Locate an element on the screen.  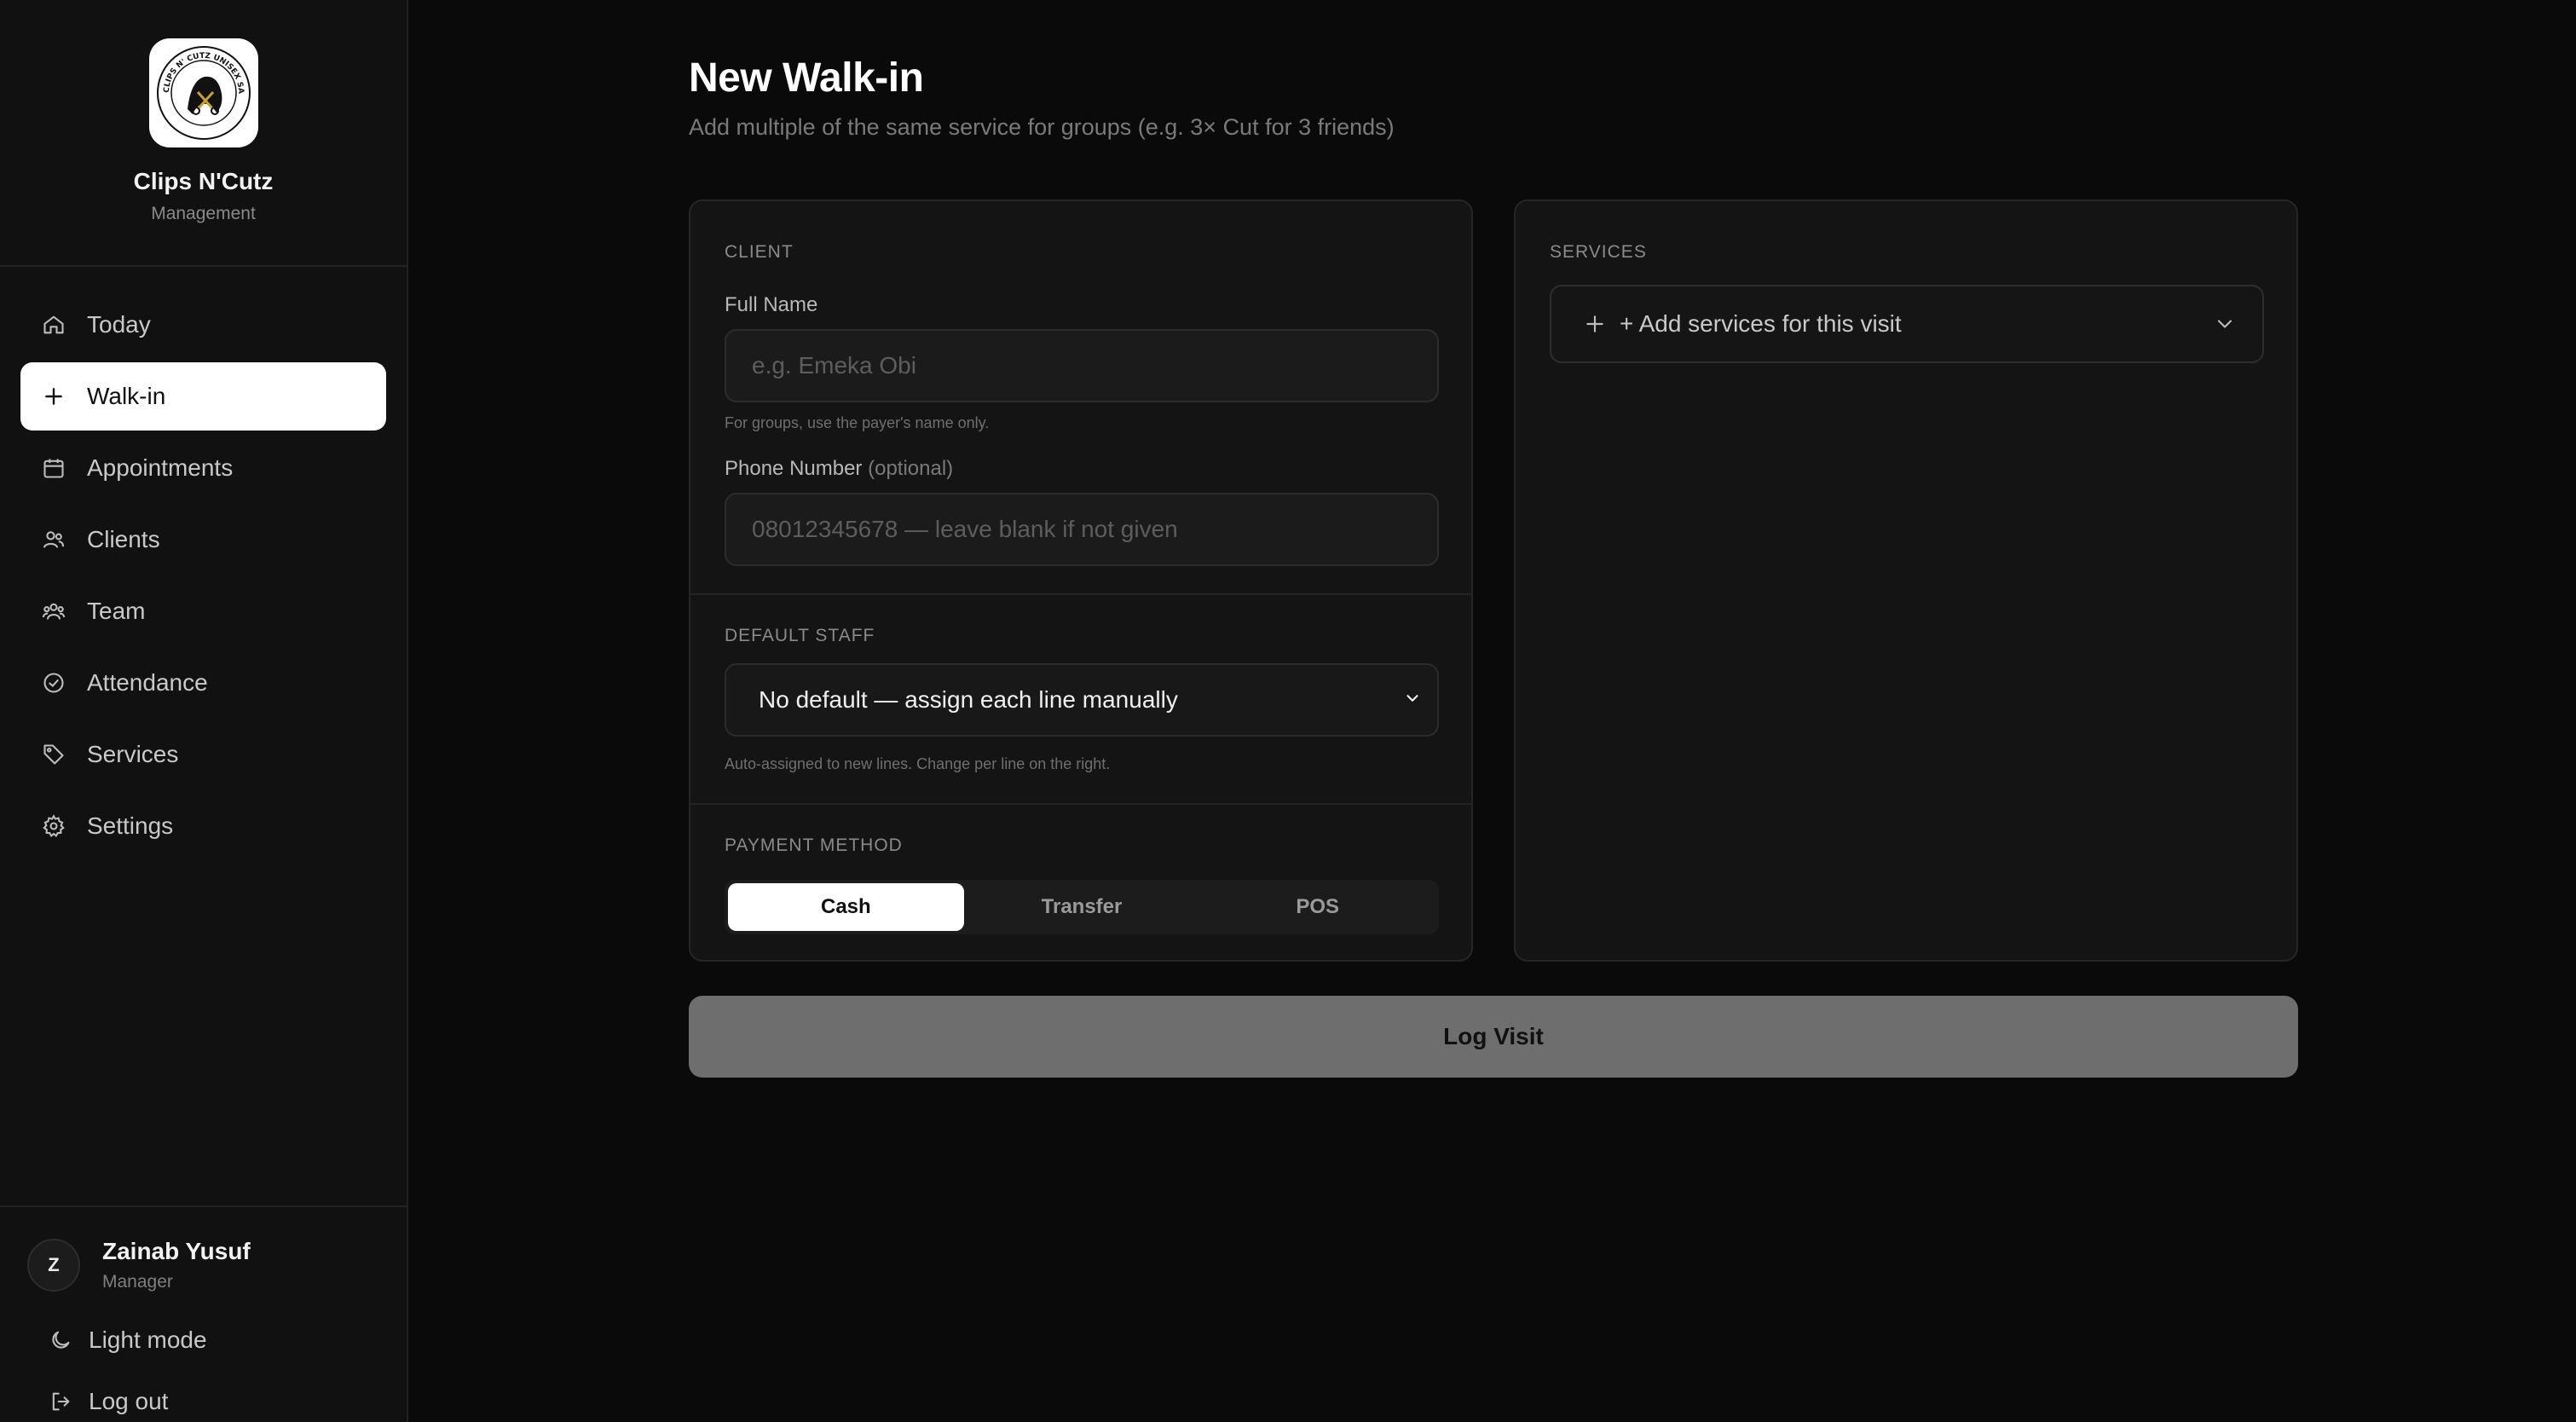
light-mode-toggle: Light mode is located at coordinates (203, 1341).